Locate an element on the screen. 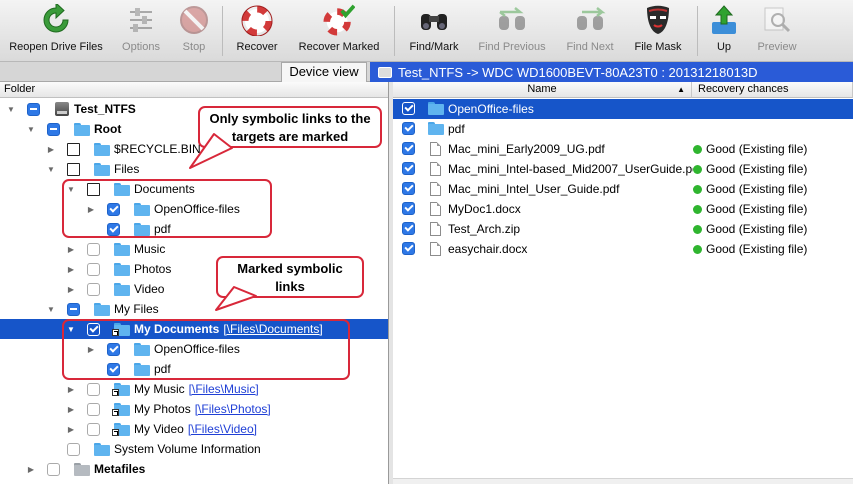 The image size is (853, 484). file-name: Mac_mini_Early2009_UG.pdf is located at coordinates (526, 149).